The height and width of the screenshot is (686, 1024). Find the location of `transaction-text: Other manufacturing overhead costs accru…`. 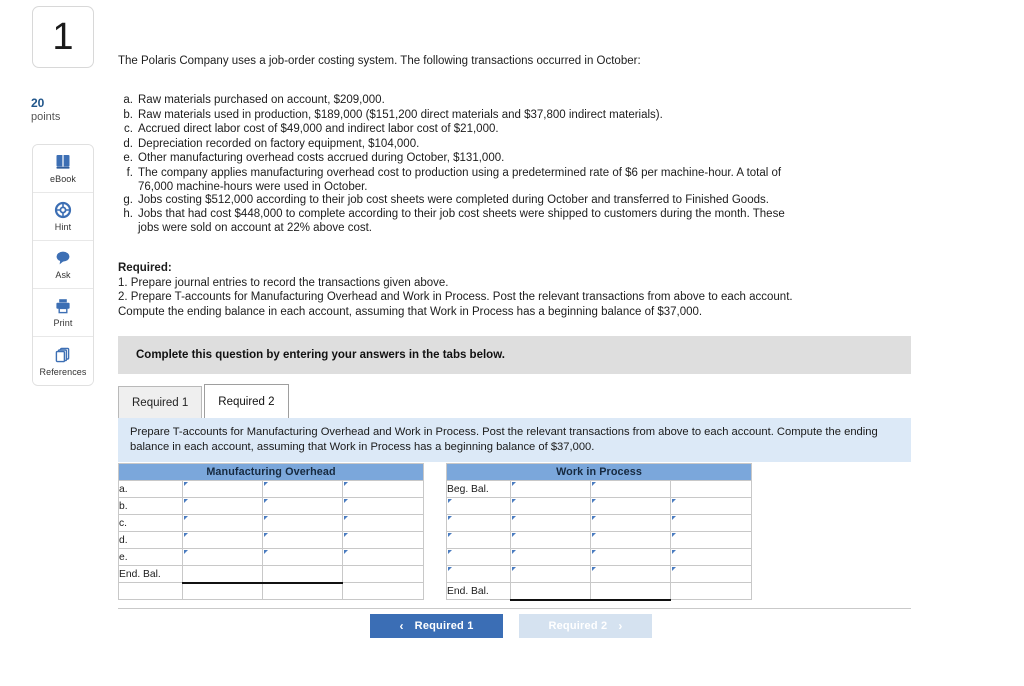

transaction-text: Other manufacturing overhead costs accru… is located at coordinates (321, 158).